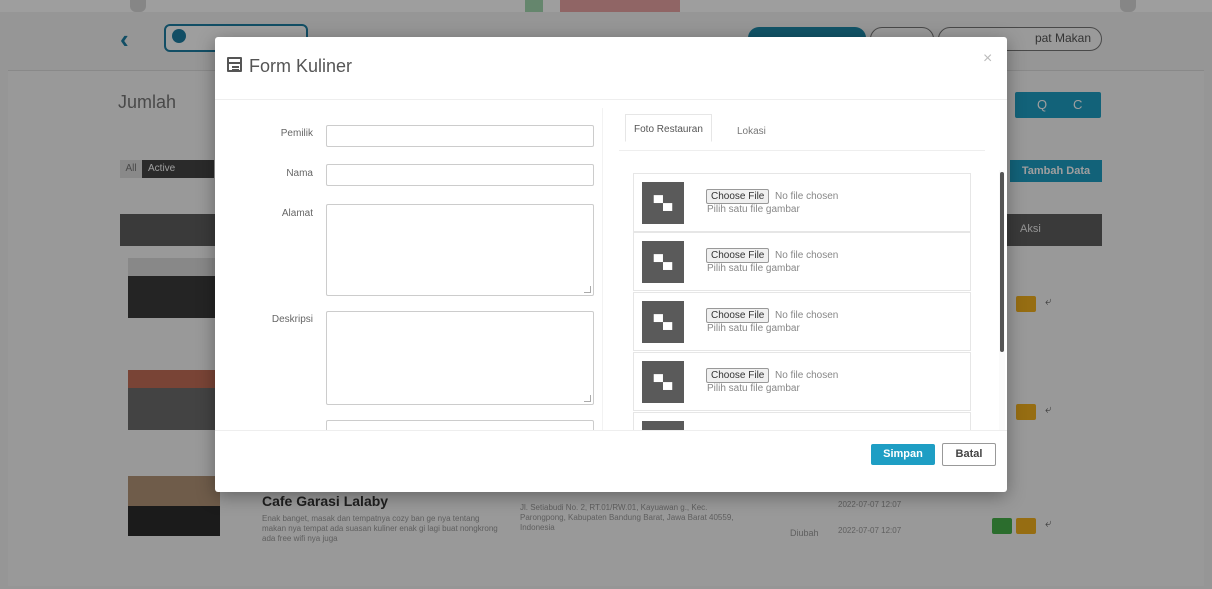 This screenshot has height=589, width=1212. What do you see at coordinates (1002, 262) in the screenshot?
I see `scrollbar-thumb` at bounding box center [1002, 262].